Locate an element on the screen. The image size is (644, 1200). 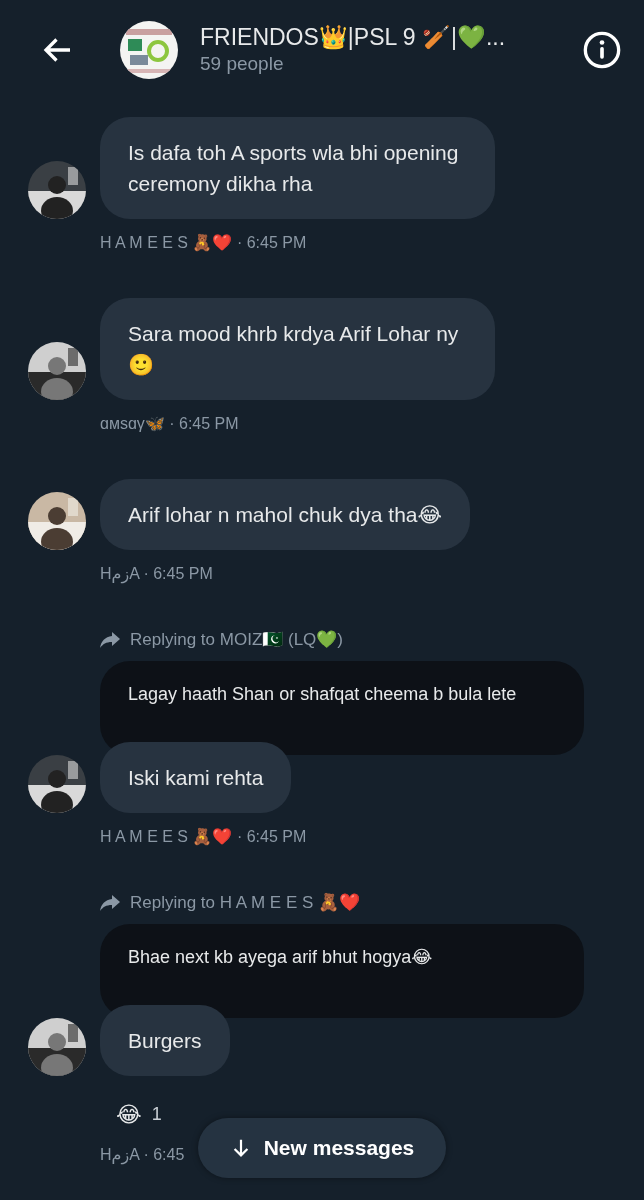
quoted-message: Bhae next kb ayega arif bhut hogya😂 is located at coordinates (342, 971).